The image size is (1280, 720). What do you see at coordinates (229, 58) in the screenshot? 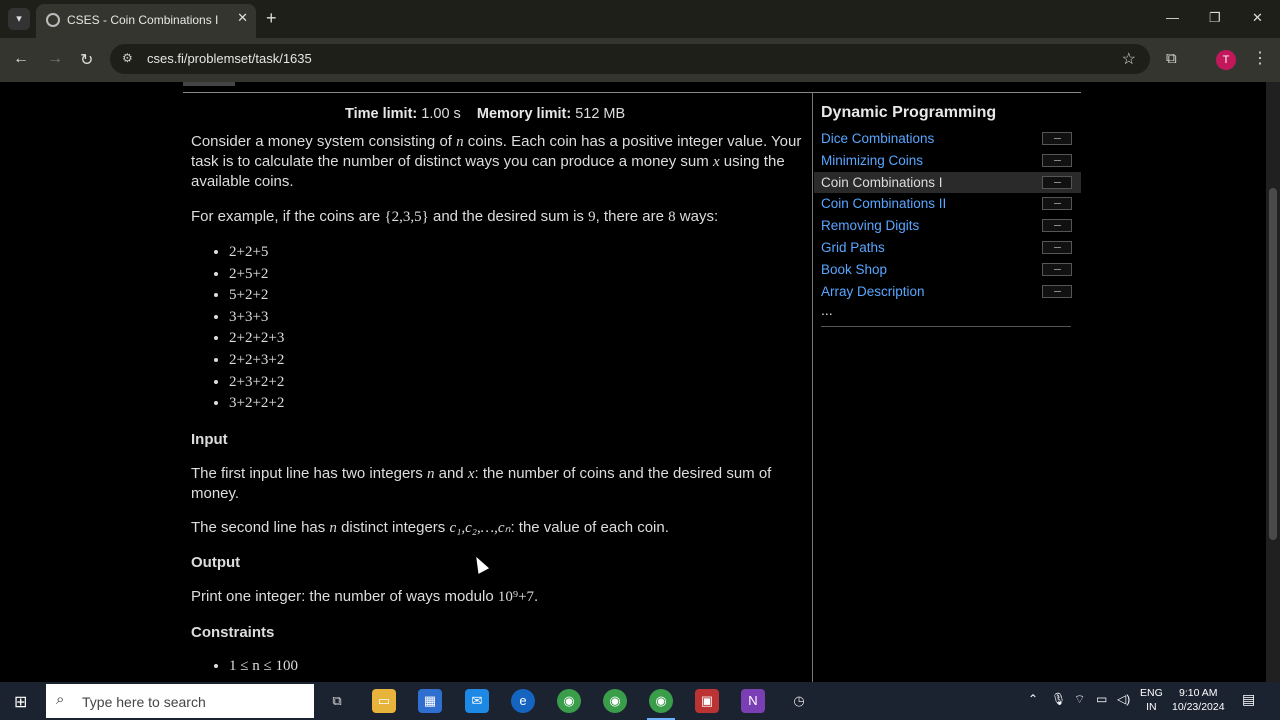
I see `url-text: cses.fi/problemset/task/1635` at bounding box center [229, 58].